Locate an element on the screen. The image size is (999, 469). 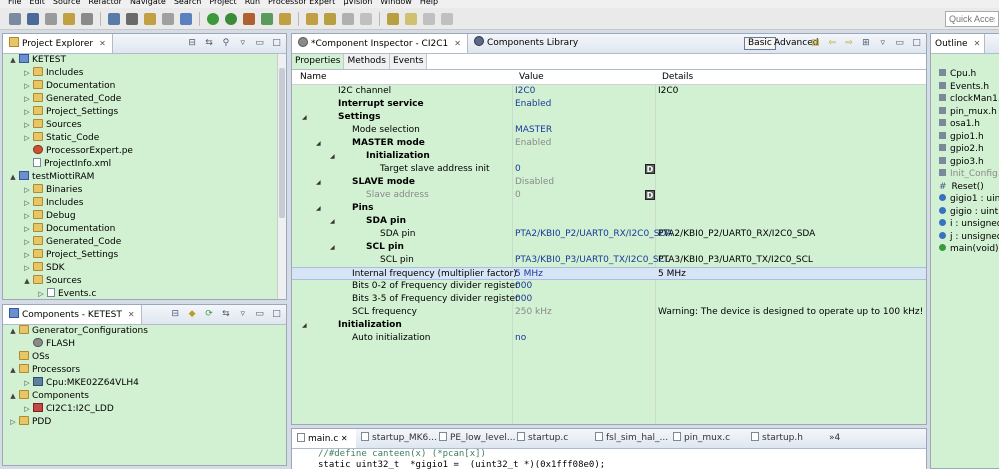
menu-item-navigate: Navigate is located at coordinates (148, 3).